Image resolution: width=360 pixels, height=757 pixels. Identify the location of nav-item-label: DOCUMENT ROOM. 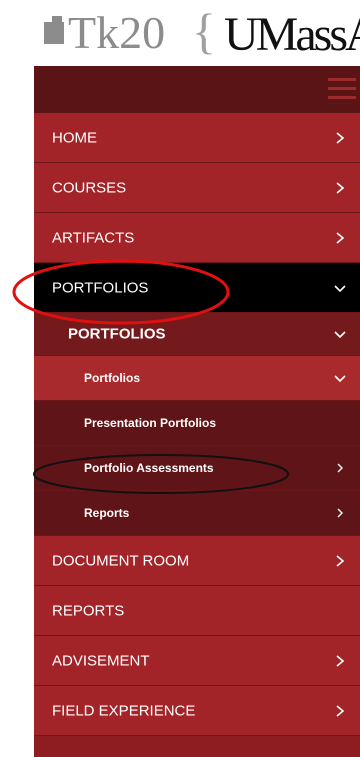
(121, 560).